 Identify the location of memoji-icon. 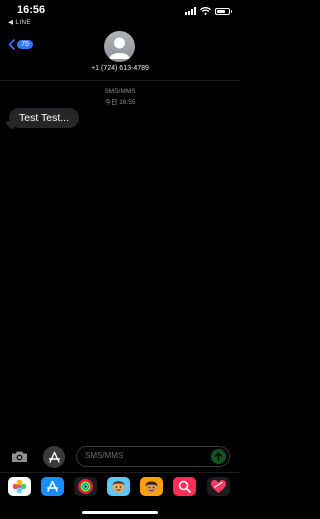
(118, 487).